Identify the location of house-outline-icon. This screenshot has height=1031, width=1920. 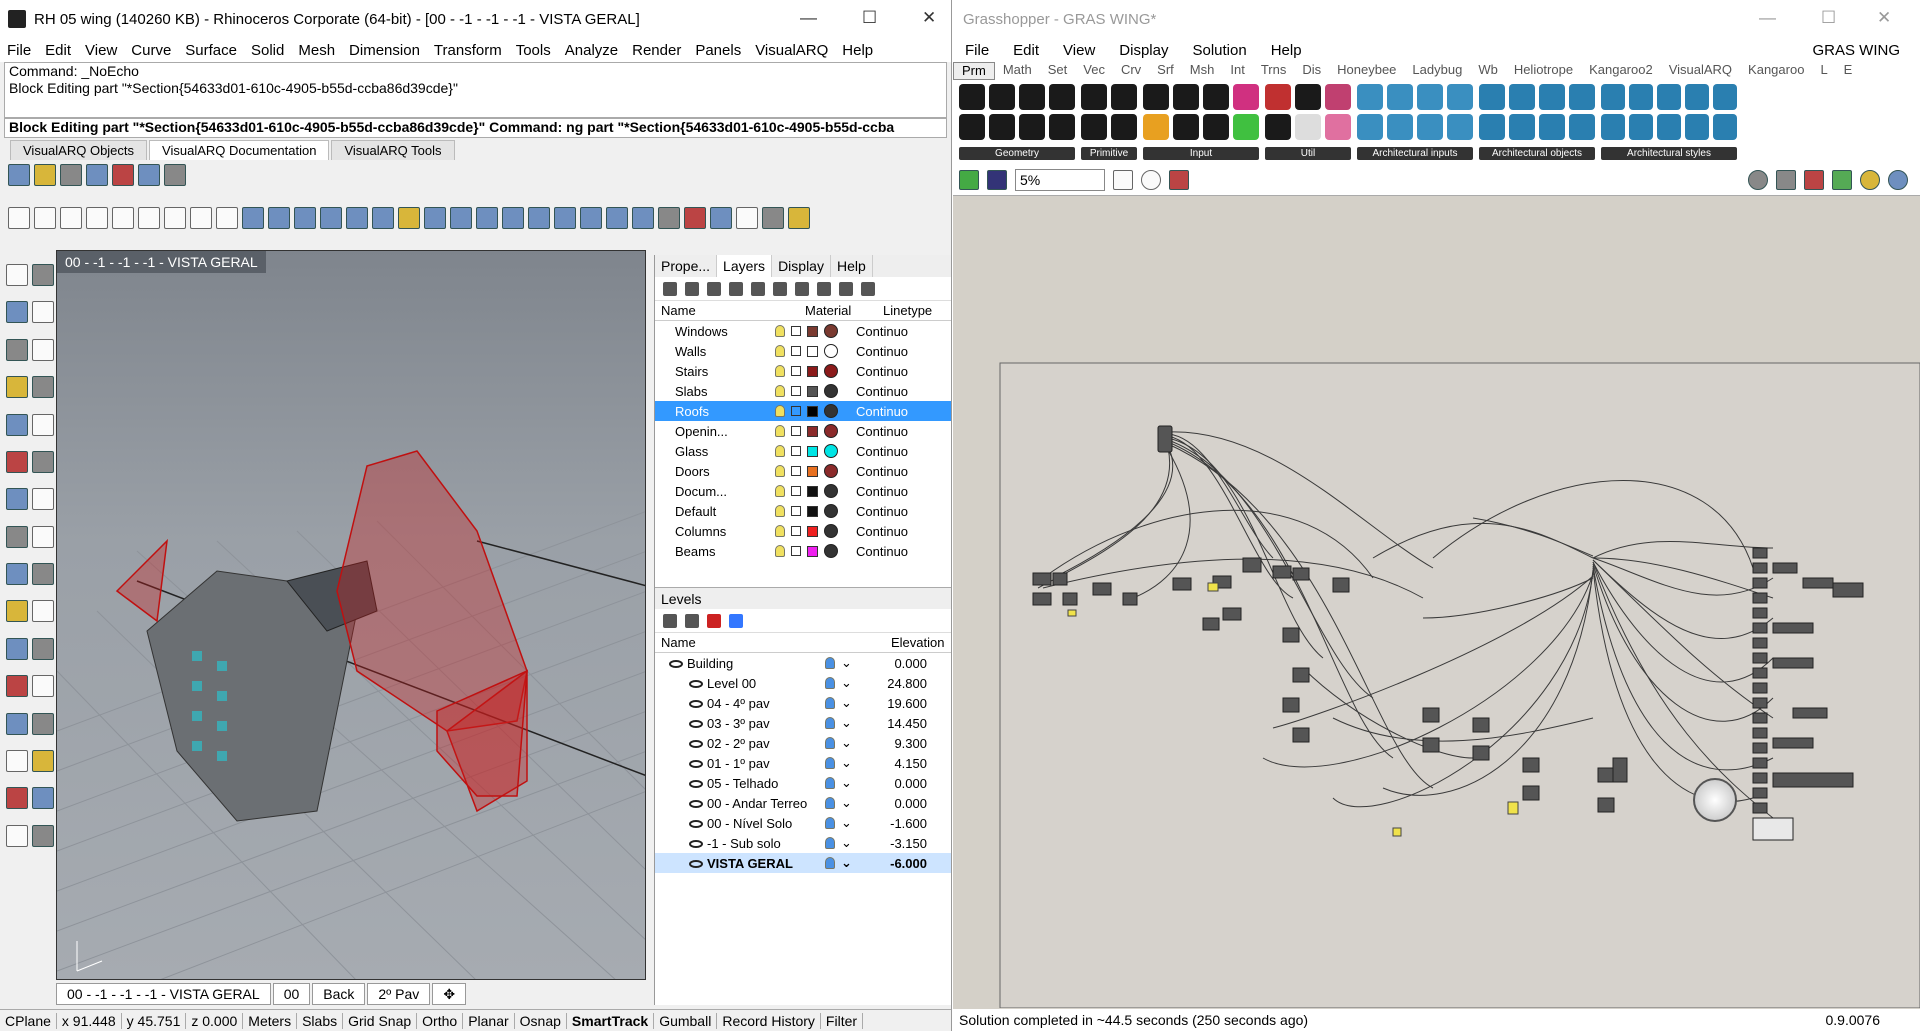
(149, 175).